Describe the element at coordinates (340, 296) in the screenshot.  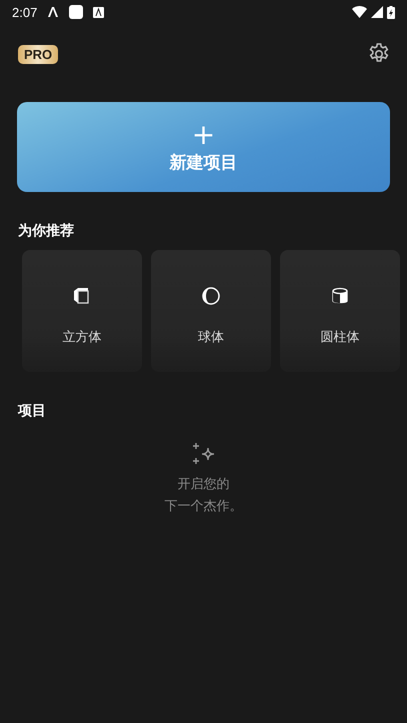
I see `cylinder-icon` at that location.